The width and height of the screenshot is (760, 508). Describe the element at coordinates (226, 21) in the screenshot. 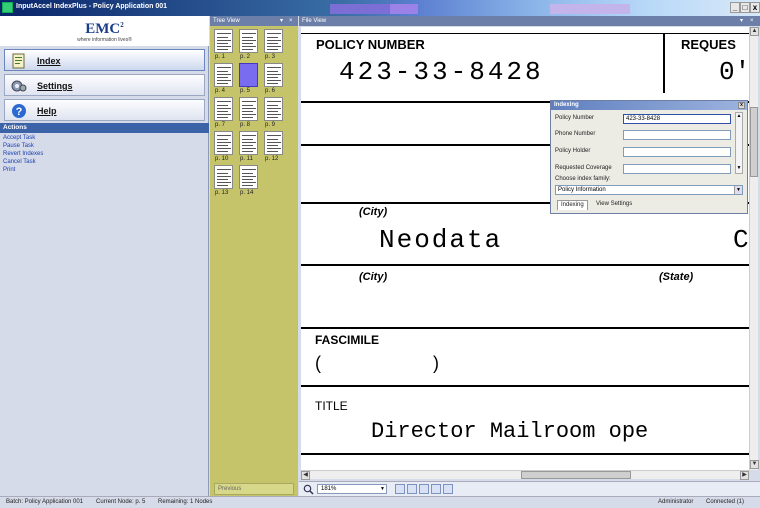

I see `tree-view-title: Tree View` at that location.